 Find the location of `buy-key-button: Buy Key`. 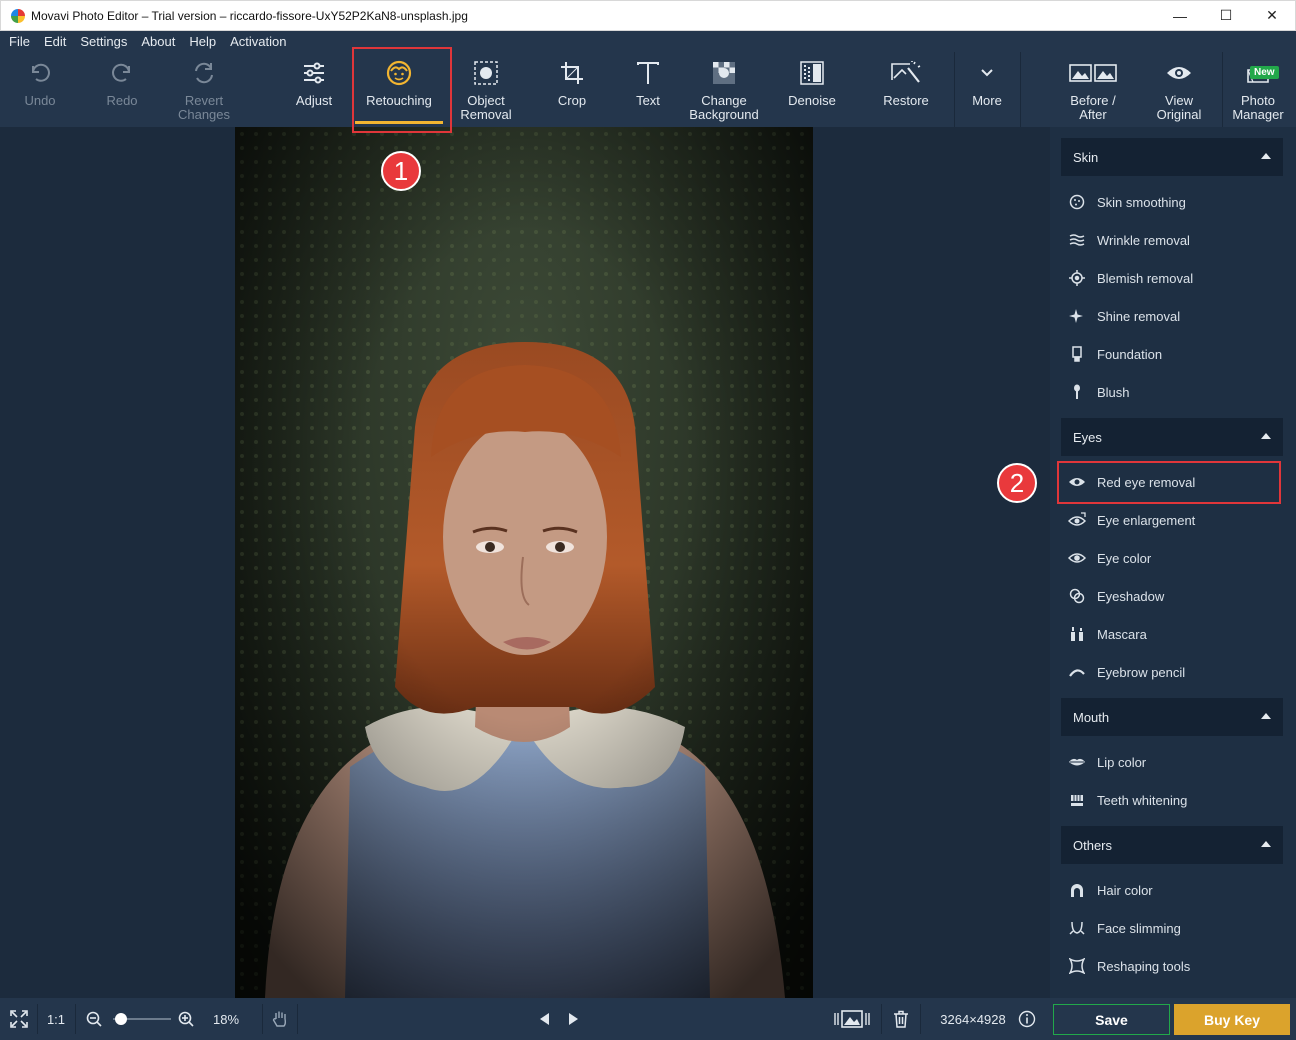

buy-key-button: Buy Key is located at coordinates (1232, 1019).